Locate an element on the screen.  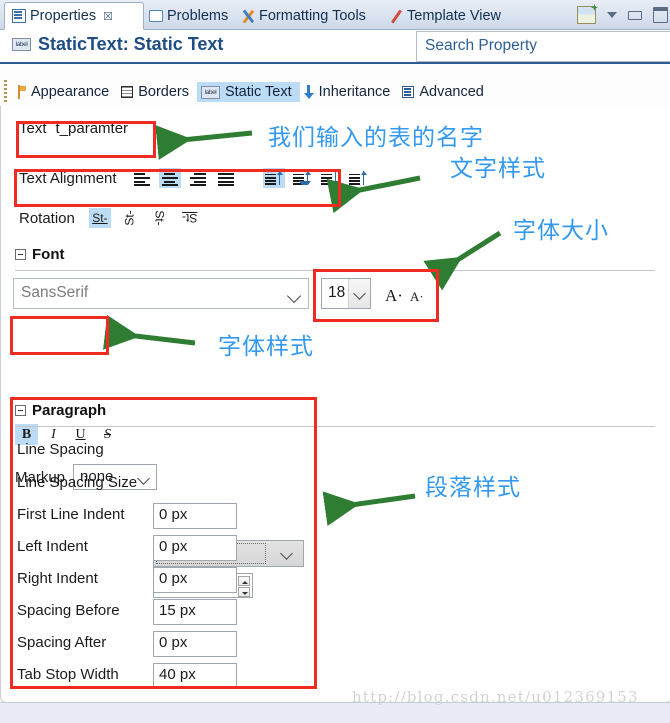
maximize-icon is located at coordinates (660, 15).